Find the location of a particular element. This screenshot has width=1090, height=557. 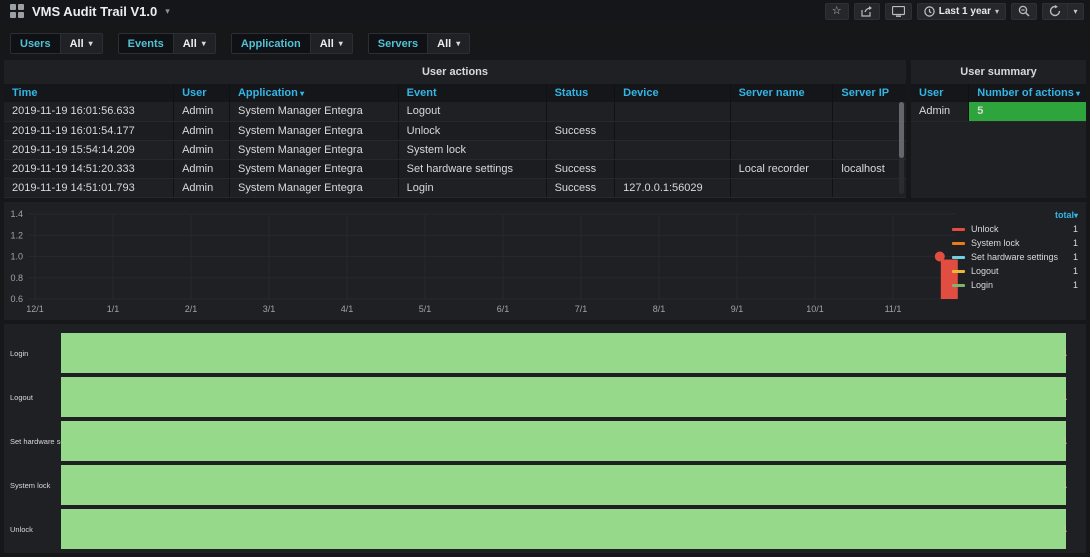

user-summary-table: User Number of actions ▾ Admin 5 is located at coordinates (998, 103).